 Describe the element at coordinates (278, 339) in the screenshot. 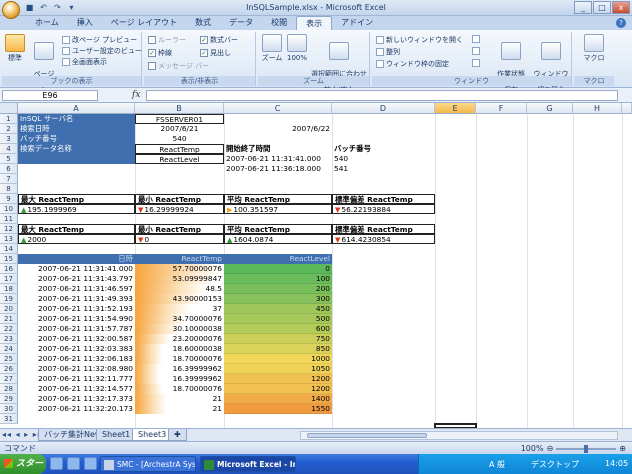

I see `cell-reactlevel: 750` at that location.